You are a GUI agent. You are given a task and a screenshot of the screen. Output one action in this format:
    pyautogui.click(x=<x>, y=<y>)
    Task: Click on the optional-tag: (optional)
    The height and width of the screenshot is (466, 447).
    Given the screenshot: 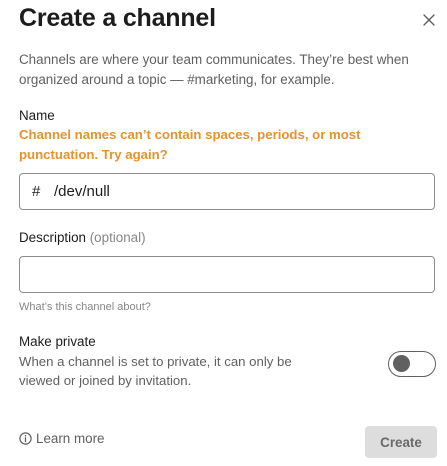 What is the action you would take?
    pyautogui.click(x=117, y=237)
    